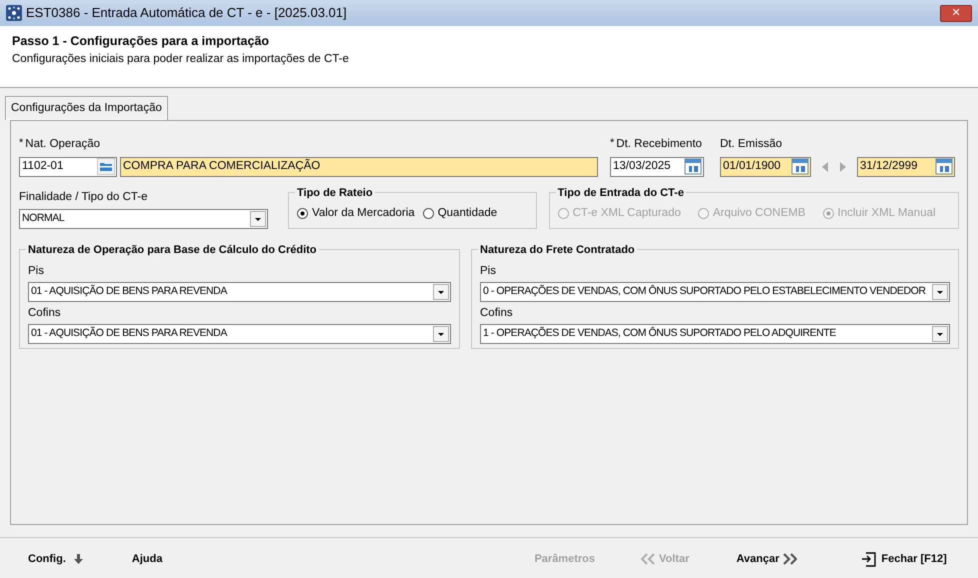 This screenshot has height=578, width=978. Describe the element at coordinates (765, 166) in the screenshot. I see `date-field: 01/01/1900` at that location.